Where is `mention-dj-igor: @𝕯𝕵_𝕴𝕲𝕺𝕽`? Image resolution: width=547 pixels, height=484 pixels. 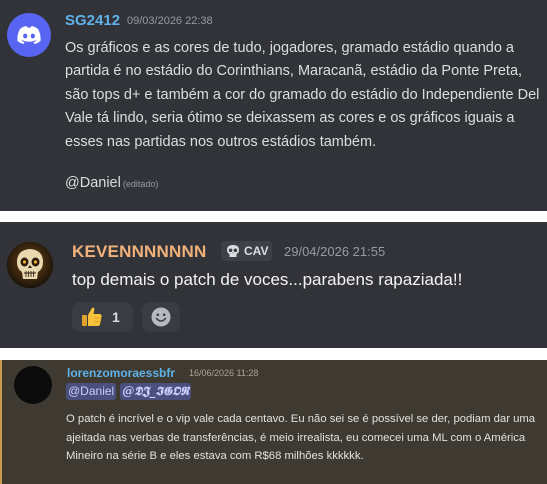
mention-dj-igor: @𝕯𝕵_𝕴𝕲𝕺𝕽 is located at coordinates (156, 391).